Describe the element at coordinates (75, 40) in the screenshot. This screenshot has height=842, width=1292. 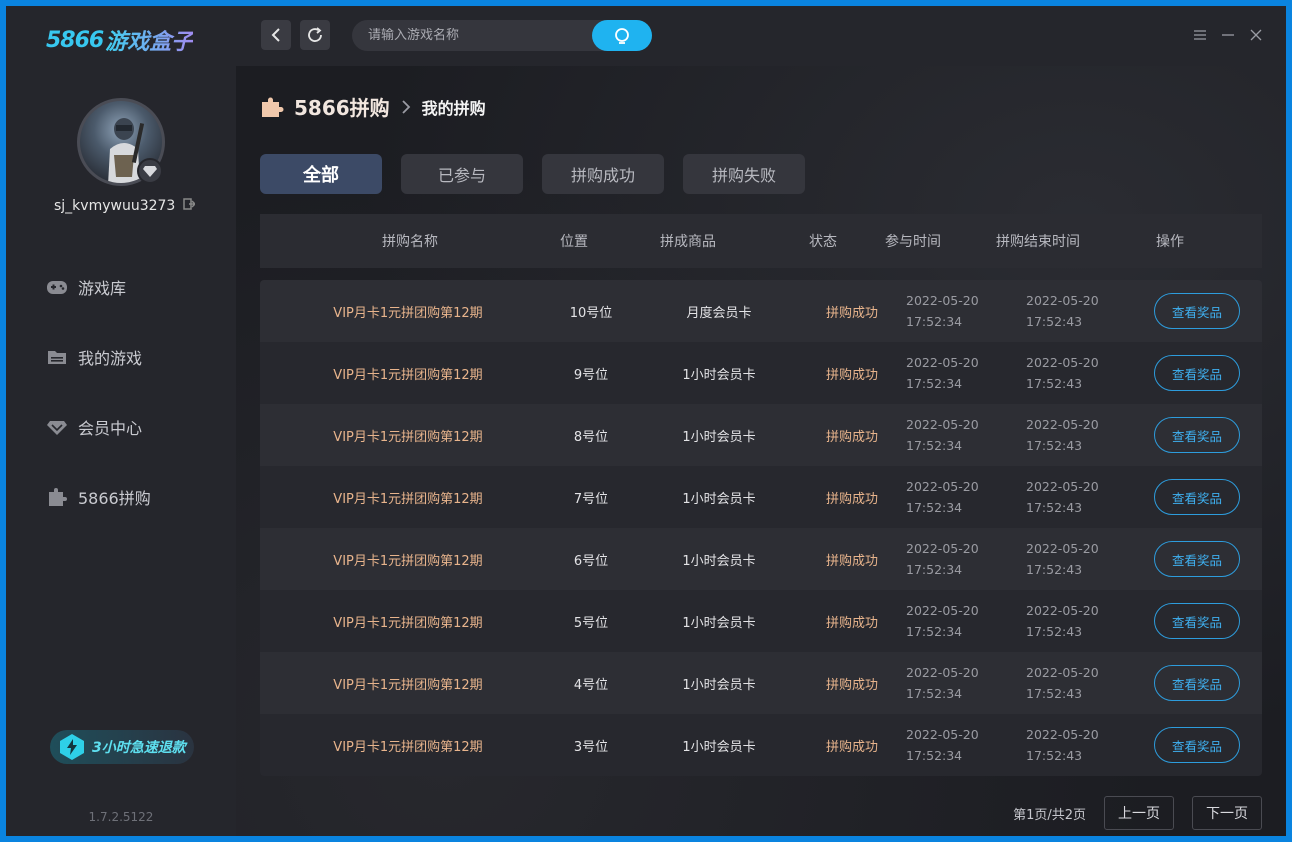
I see `logo-number: 5866` at that location.